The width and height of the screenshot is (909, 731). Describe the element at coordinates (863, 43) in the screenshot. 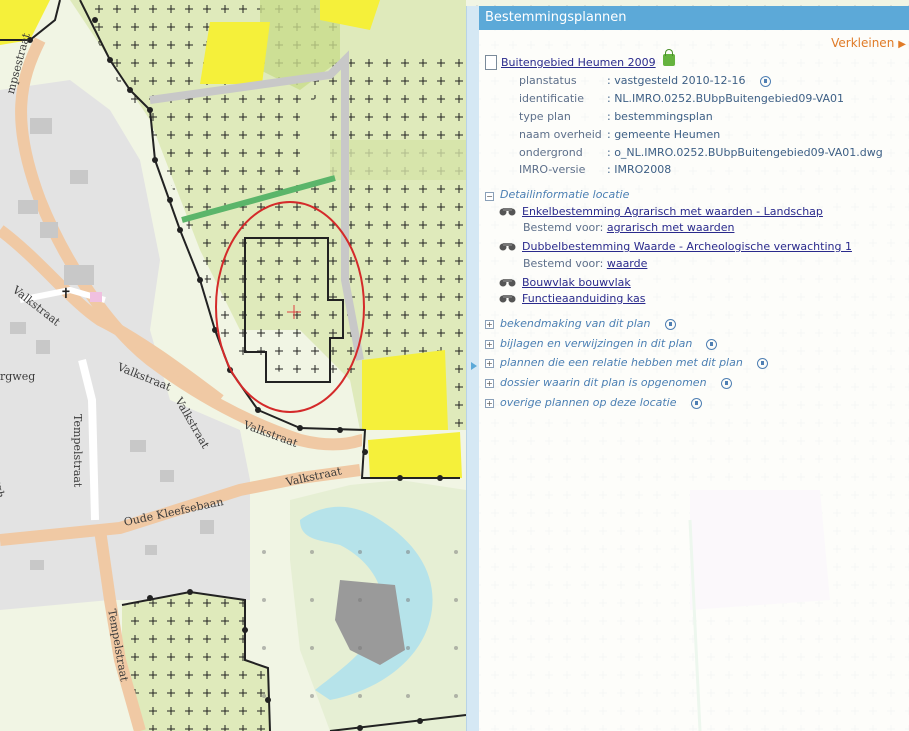

I see `shrink-label: Verkleinen` at that location.